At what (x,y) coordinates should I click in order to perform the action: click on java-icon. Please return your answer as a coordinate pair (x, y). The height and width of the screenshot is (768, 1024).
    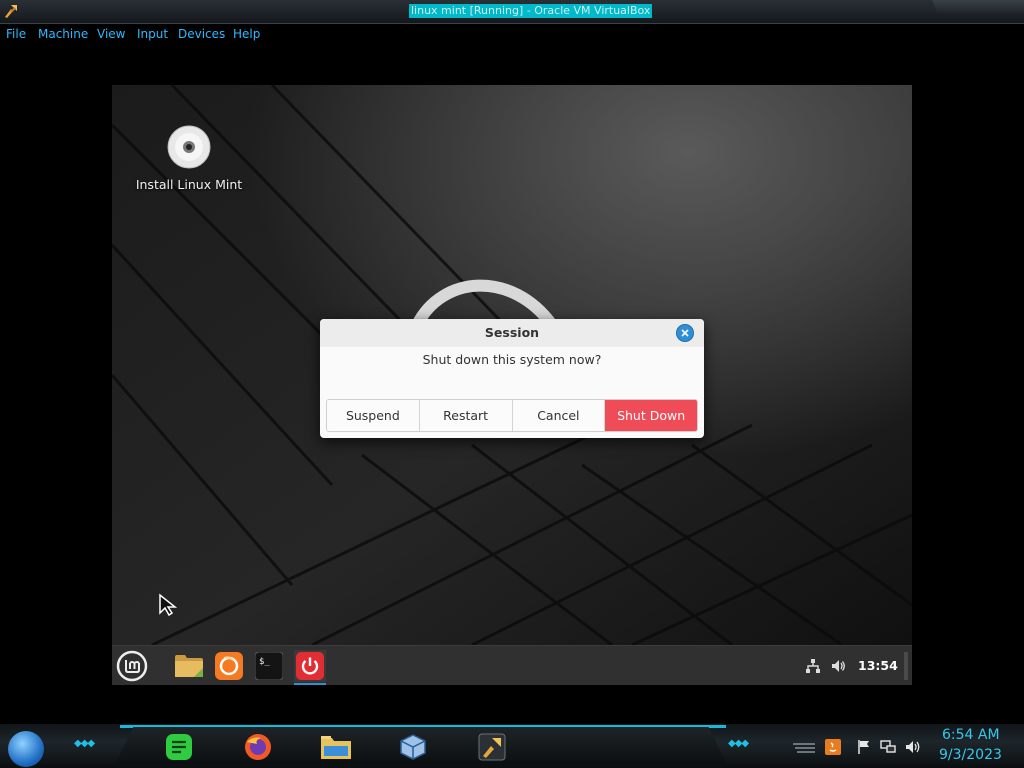
    Looking at the image, I should click on (833, 747).